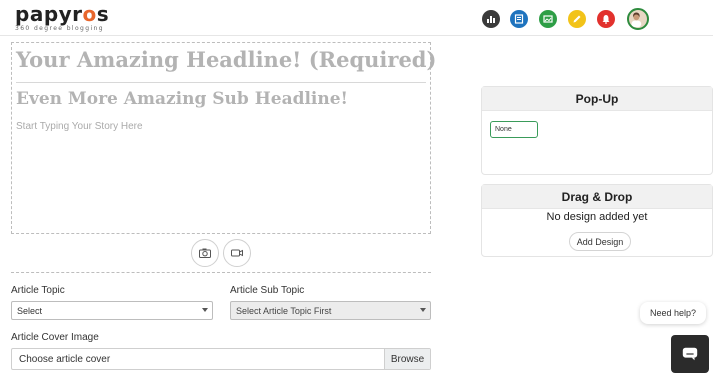 This screenshot has width=713, height=380. What do you see at coordinates (226, 59) in the screenshot?
I see `headline-input: Your Amazing Headline! (Required)` at bounding box center [226, 59].